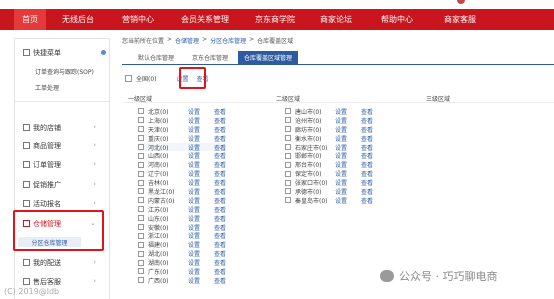 The image size is (554, 299). What do you see at coordinates (460, 19) in the screenshot?
I see `nav-item-service: 商家客服` at bounding box center [460, 19].